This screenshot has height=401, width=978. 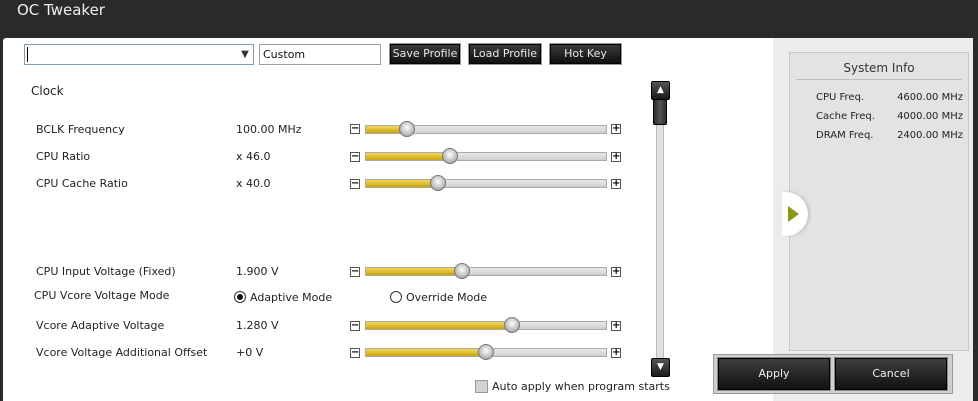 What do you see at coordinates (486, 129) in the screenshot?
I see `bclk-slider` at bounding box center [486, 129].